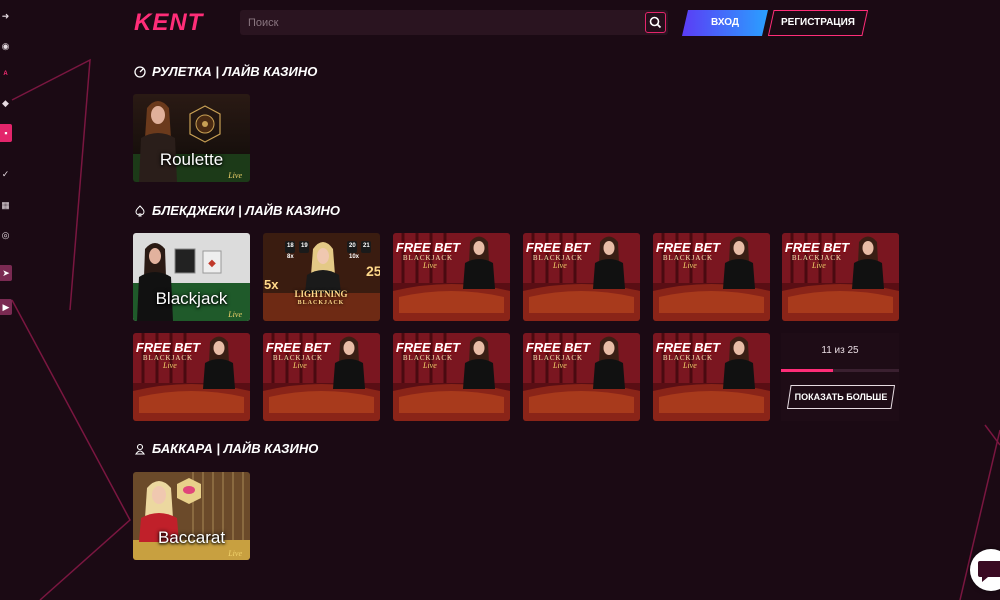 Image resolution: width=1000 pixels, height=600 pixels. What do you see at coordinates (5, 174) in the screenshot?
I see `check-icon: ✓` at bounding box center [5, 174].